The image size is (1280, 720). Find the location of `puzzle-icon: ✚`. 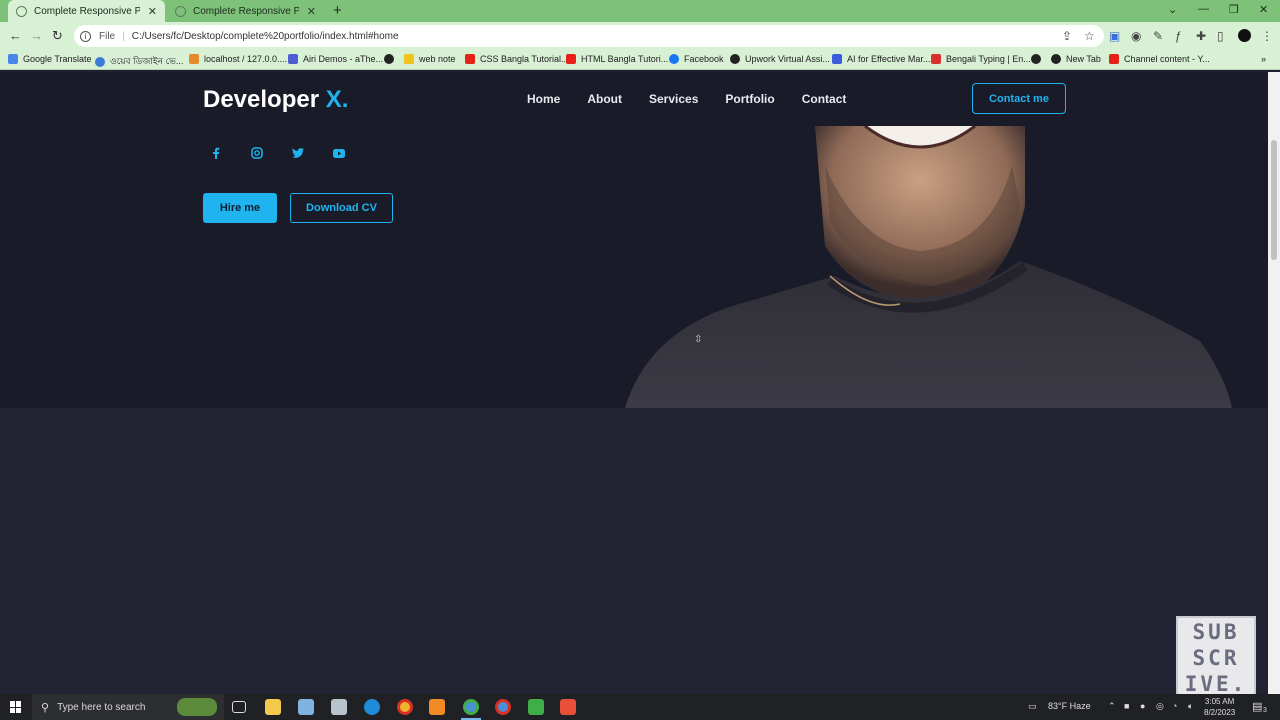

puzzle-icon: ✚ is located at coordinates (1201, 36).